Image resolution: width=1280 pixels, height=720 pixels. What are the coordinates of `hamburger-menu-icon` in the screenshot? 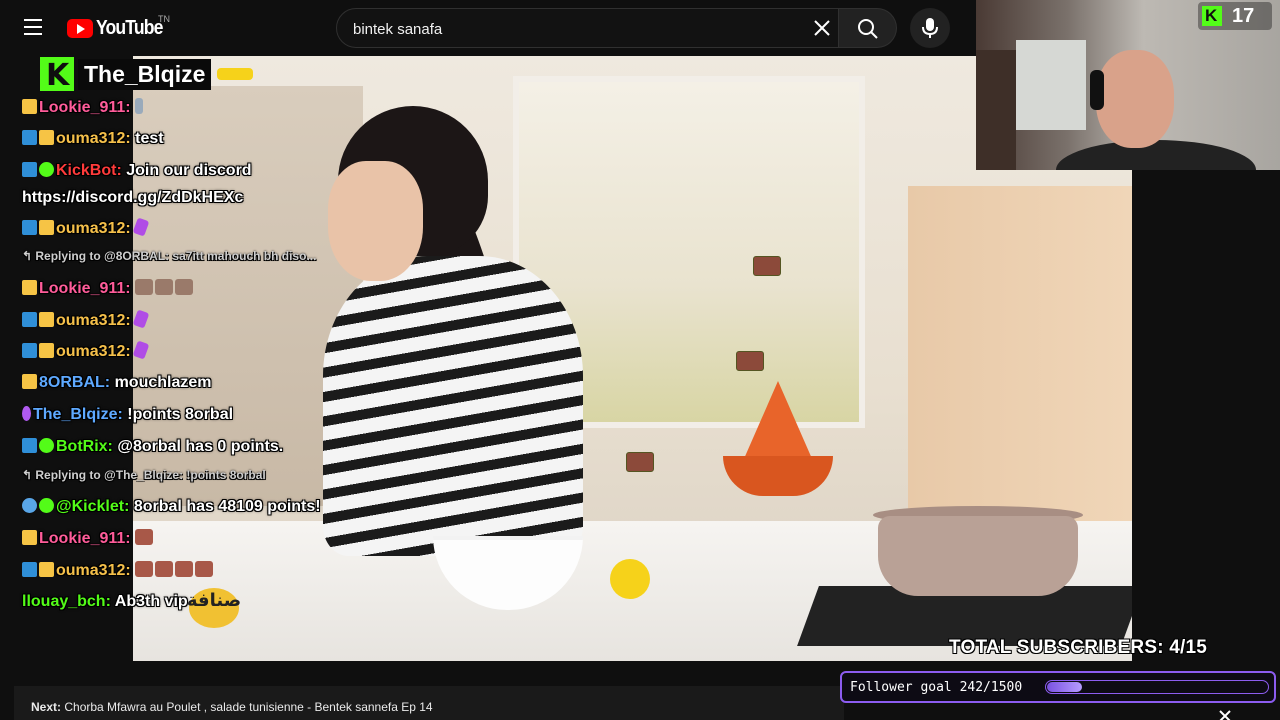 It's located at (33, 27).